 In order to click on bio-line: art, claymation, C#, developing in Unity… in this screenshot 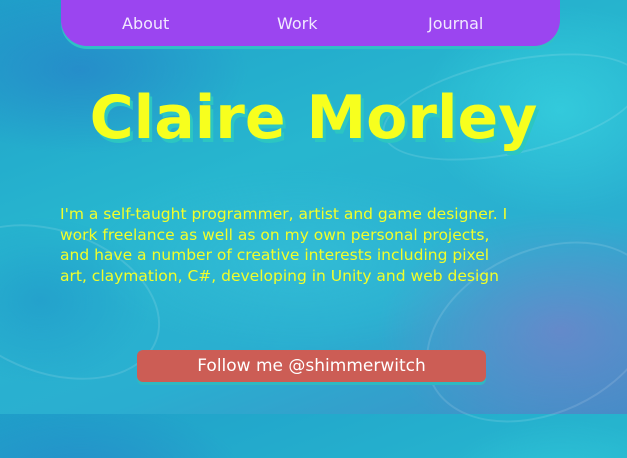, I will do `click(279, 275)`.